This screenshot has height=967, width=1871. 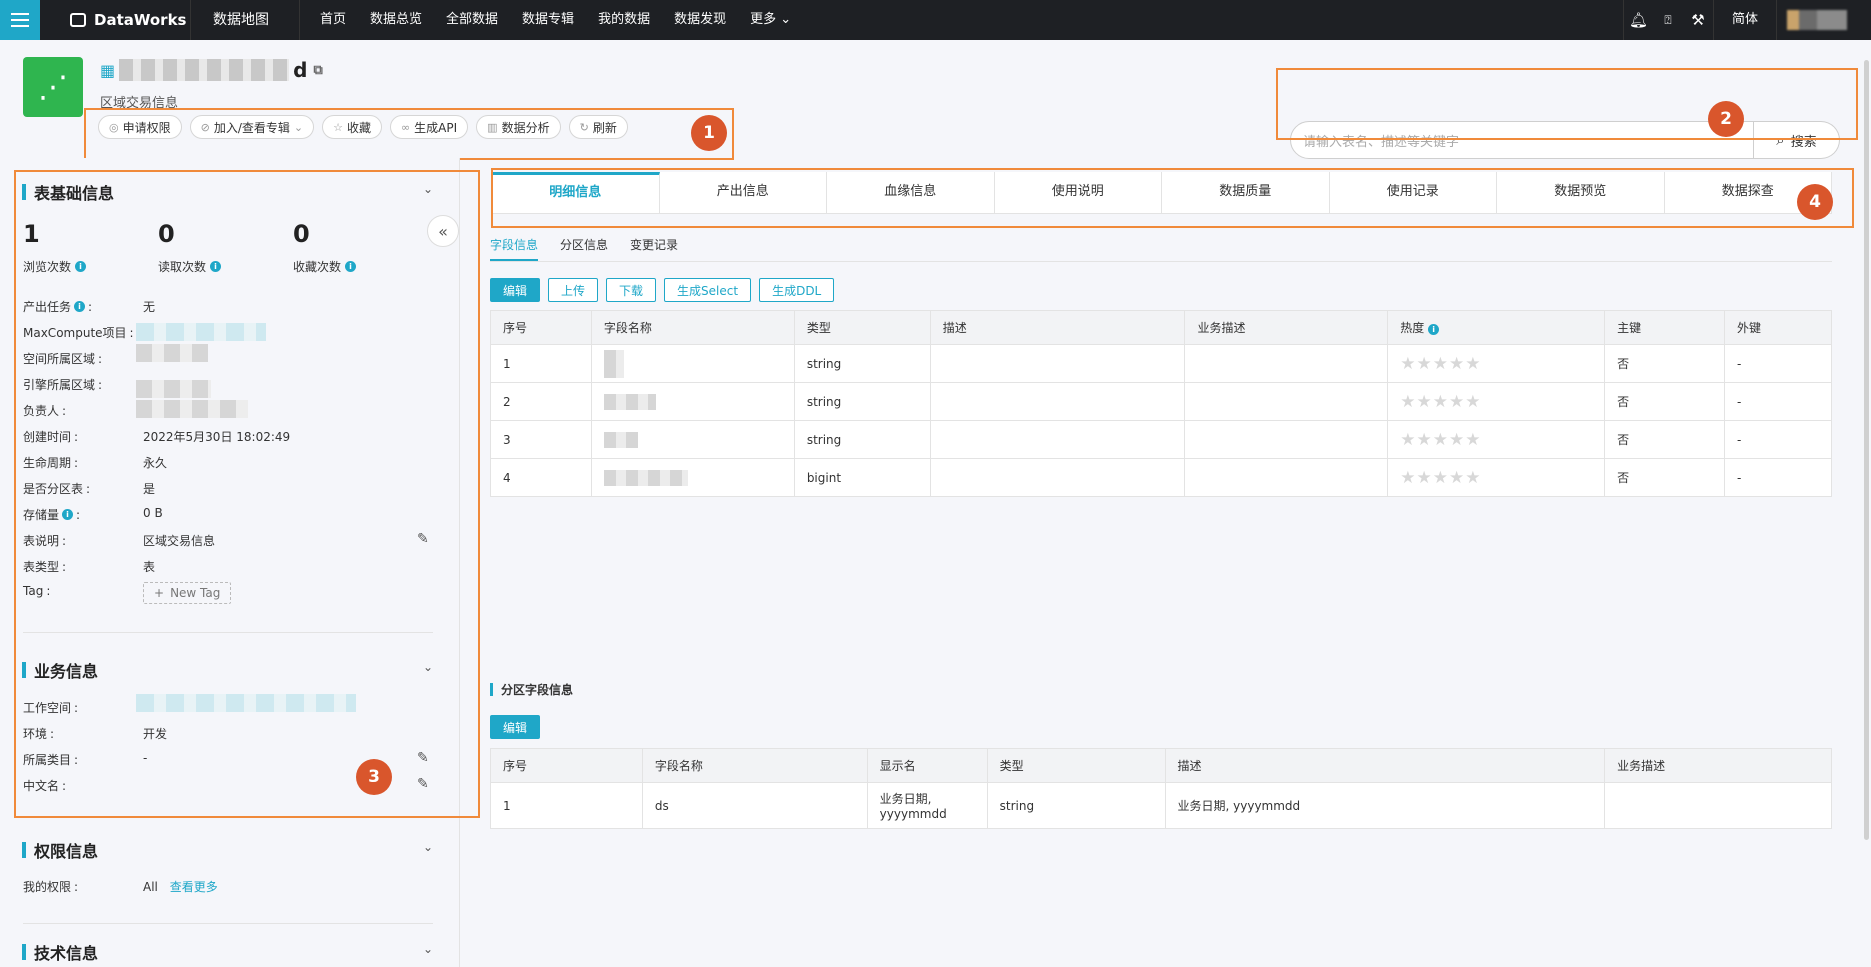 I want to click on callout-badge-3: 3, so click(x=374, y=777).